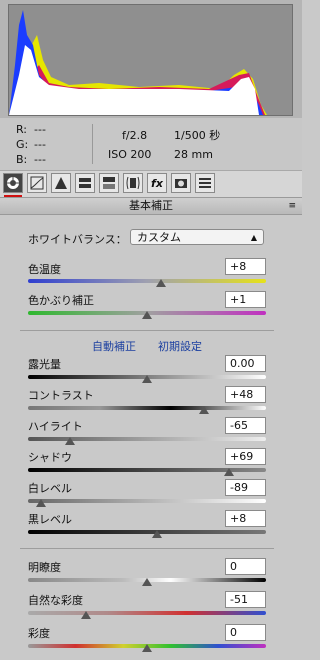  What do you see at coordinates (147, 281) in the screenshot?
I see `temperature-slider` at bounding box center [147, 281].